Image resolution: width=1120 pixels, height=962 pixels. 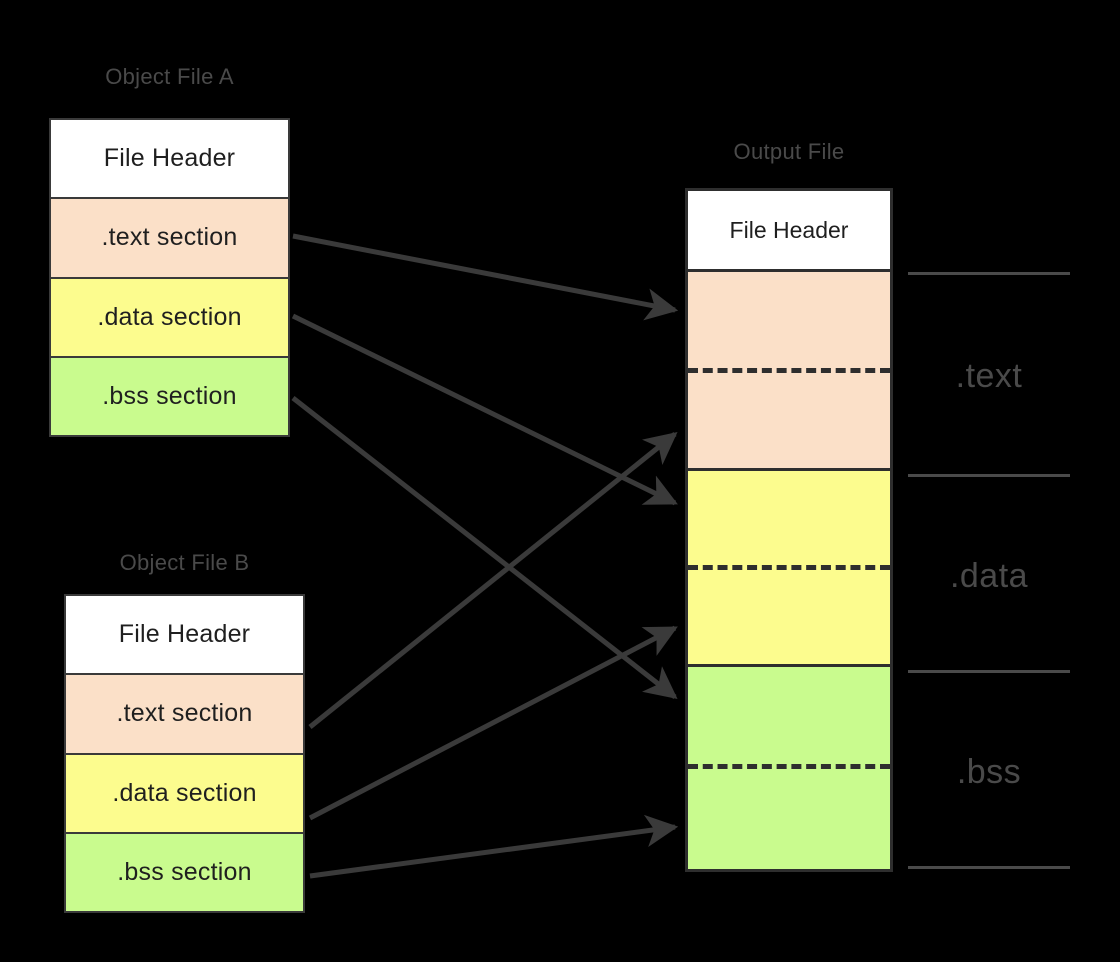 I want to click on output-bss-merge-divider, so click(x=789, y=766).